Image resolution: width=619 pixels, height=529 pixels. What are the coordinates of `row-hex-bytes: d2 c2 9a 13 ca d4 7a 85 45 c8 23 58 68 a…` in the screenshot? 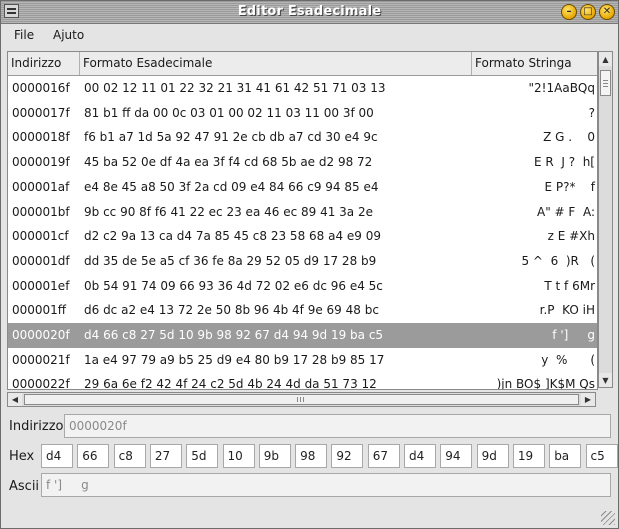 It's located at (233, 236).